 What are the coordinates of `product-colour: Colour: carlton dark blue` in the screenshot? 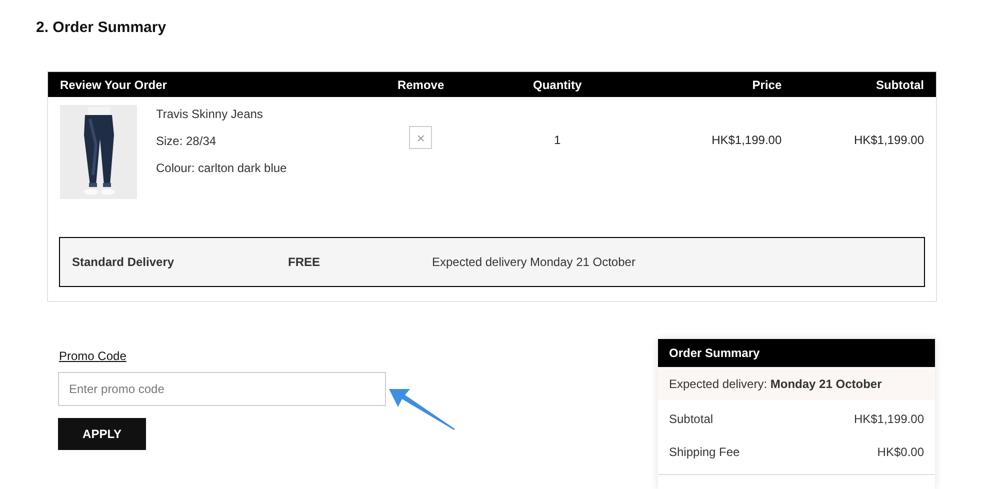 It's located at (221, 168).